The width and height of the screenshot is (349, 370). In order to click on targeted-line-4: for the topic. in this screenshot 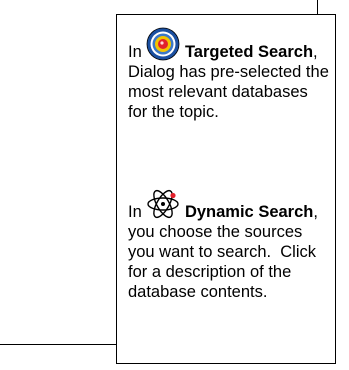, I will do `click(173, 112)`.